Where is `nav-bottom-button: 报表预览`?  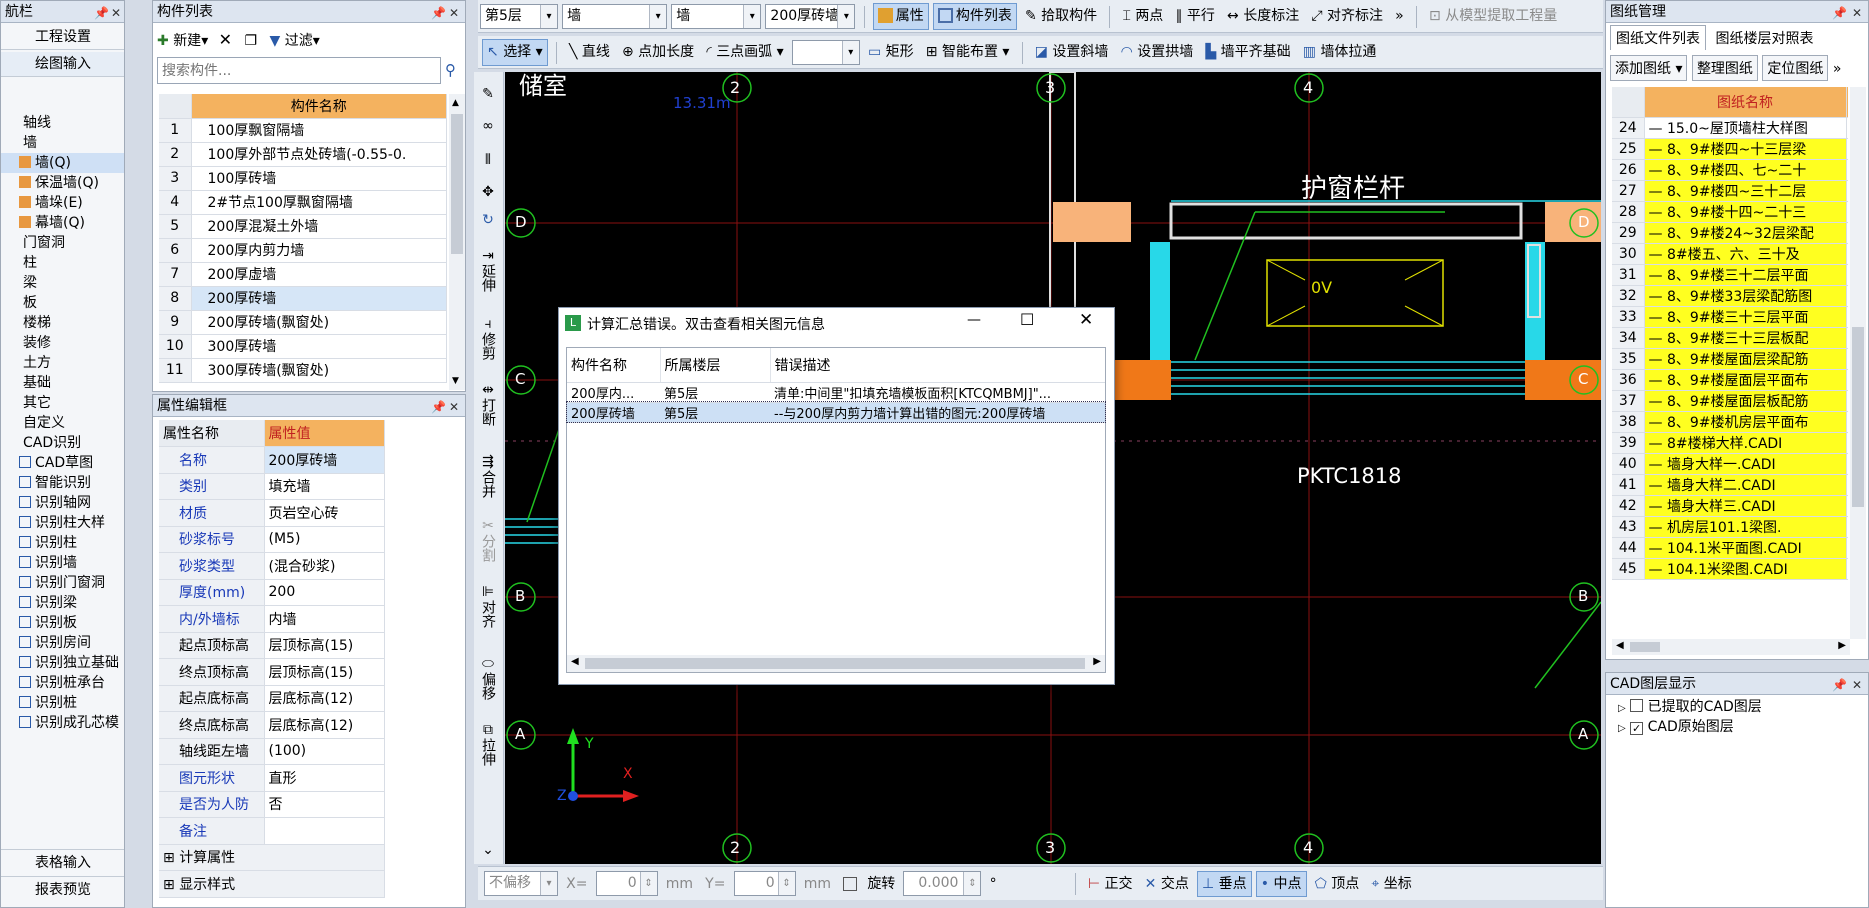 nav-bottom-button: 报表预览 is located at coordinates (62, 889).